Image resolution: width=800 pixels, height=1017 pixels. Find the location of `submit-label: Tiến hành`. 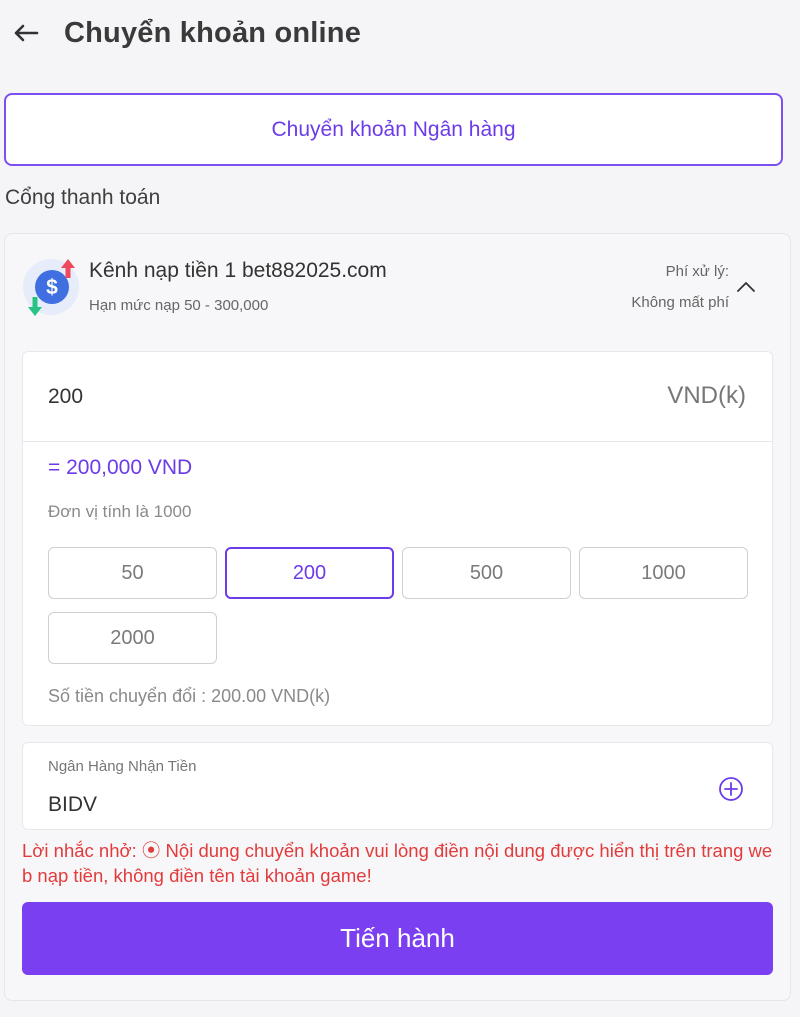

submit-label: Tiến hành is located at coordinates (397, 938).